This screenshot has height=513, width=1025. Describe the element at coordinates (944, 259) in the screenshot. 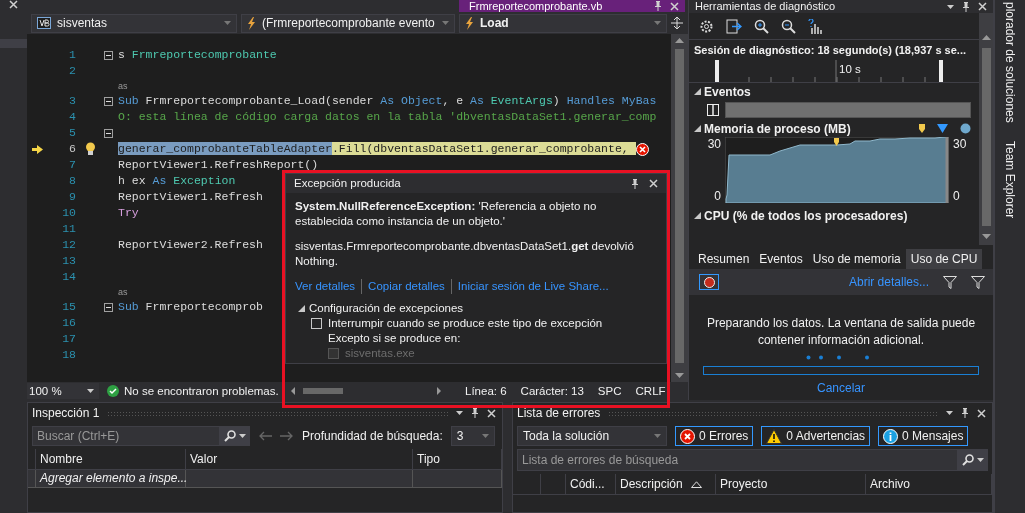

I see `tab: Uso de CPU` at that location.